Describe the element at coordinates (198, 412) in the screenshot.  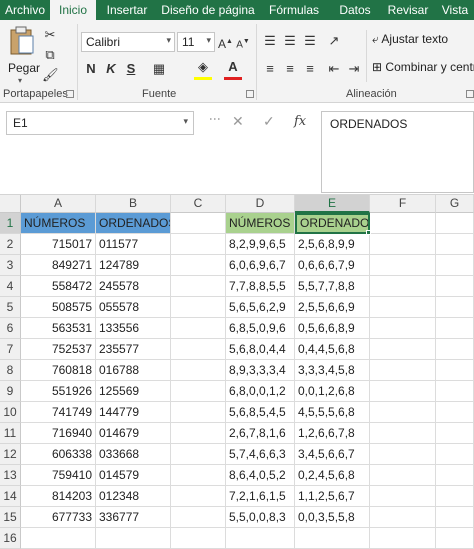
I see `cell-c10` at that location.